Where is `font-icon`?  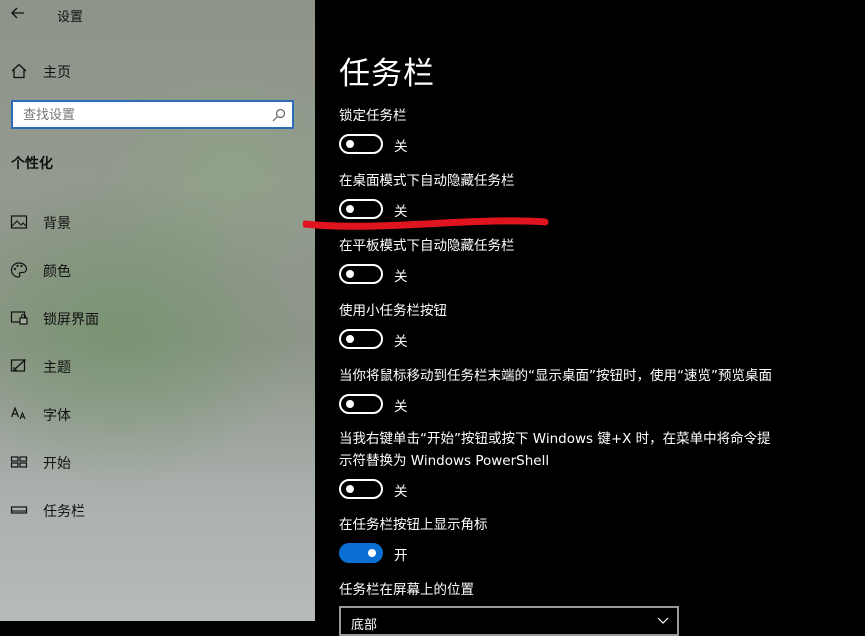 font-icon is located at coordinates (18, 413).